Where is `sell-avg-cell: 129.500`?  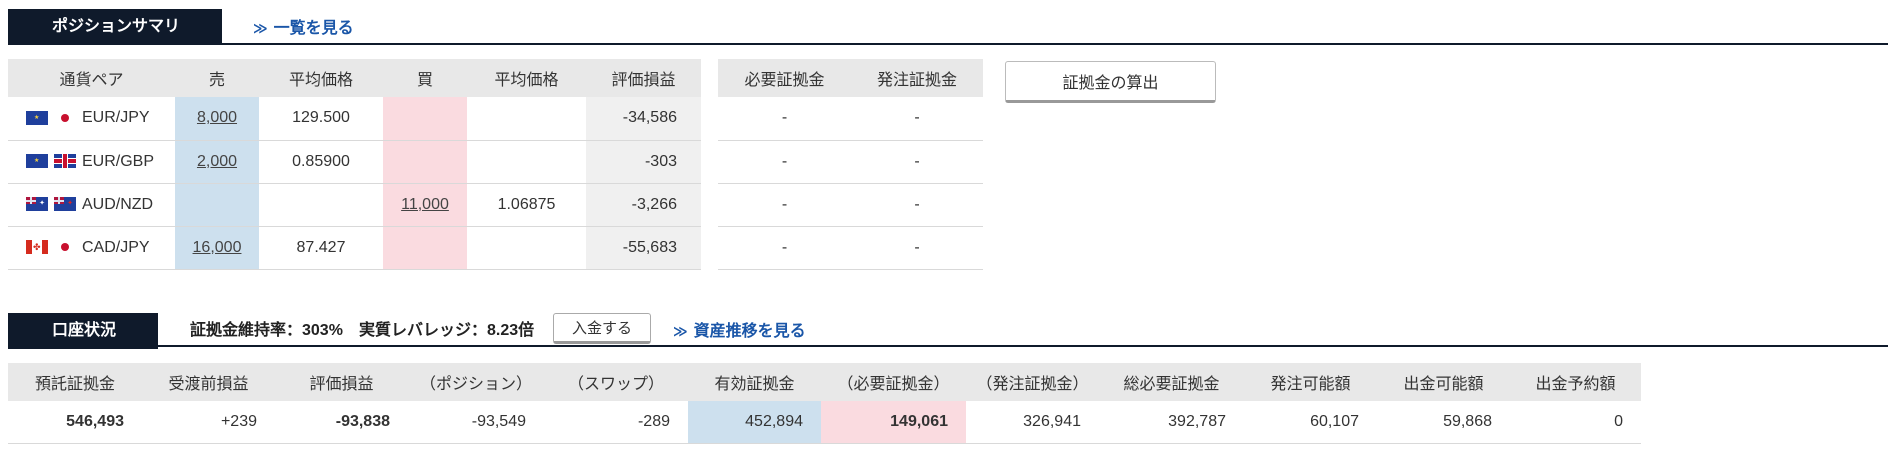
sell-avg-cell: 129.500 is located at coordinates (321, 119).